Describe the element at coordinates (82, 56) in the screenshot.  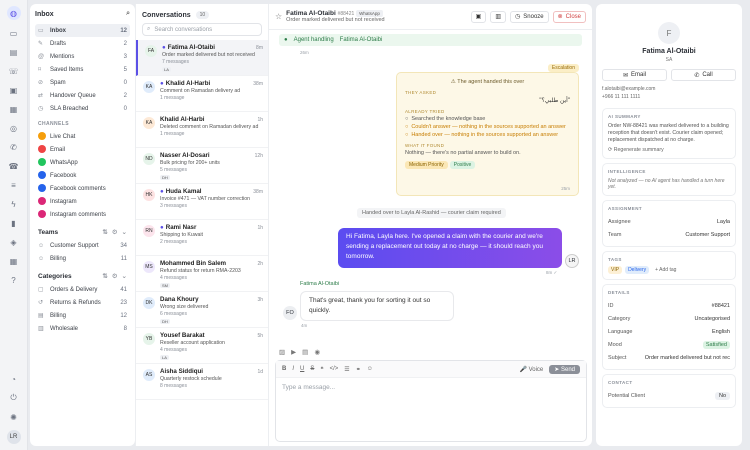
I see `sidebar-item-mentions: @ Mentions 3` at that location.